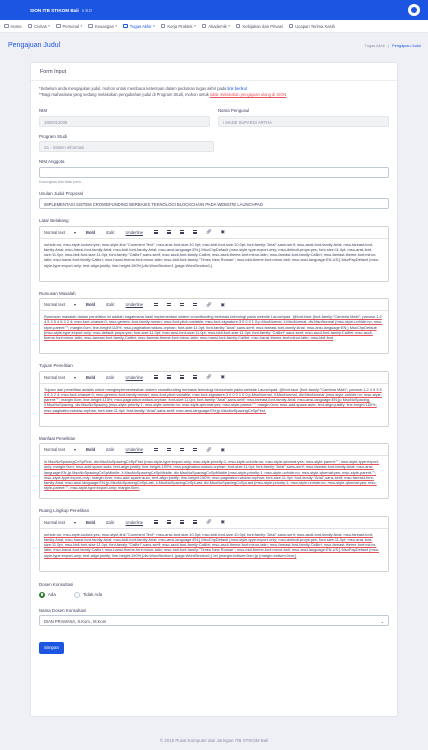 The image size is (428, 750). Describe the element at coordinates (214, 620) in the screenshot. I see `dosen-select: DIAN PRAMANA, S.Kom., M.Kom ⌄` at that location.